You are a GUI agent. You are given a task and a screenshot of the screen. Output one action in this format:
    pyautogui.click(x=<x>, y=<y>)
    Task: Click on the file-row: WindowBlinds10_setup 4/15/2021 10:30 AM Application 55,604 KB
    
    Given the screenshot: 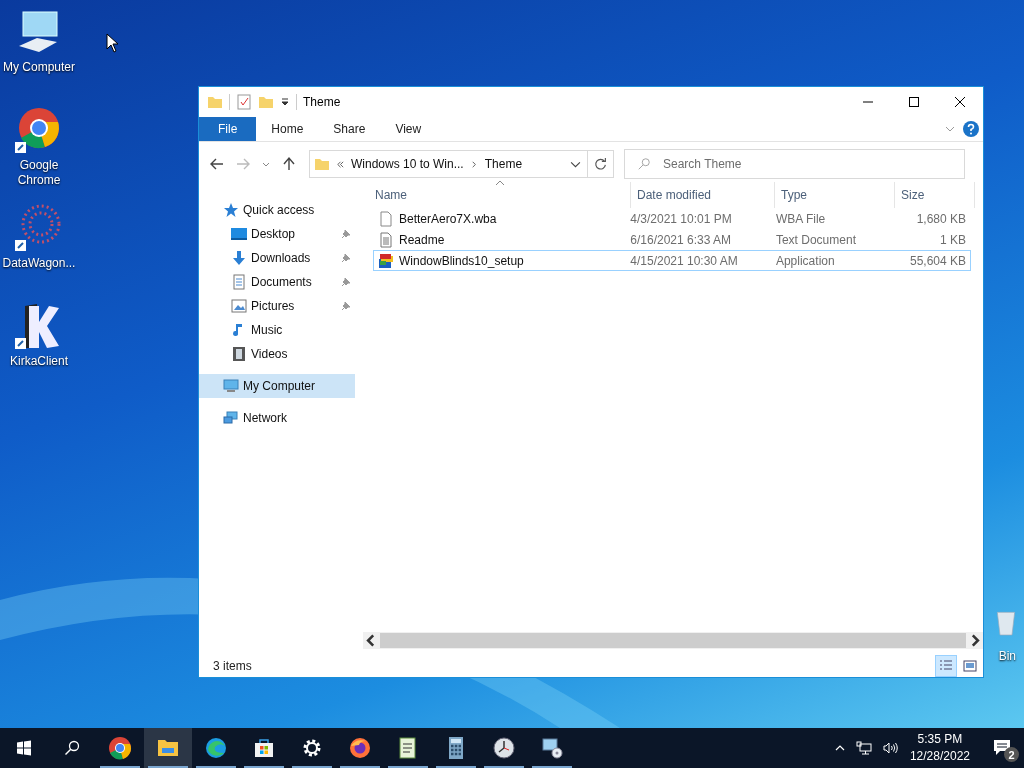 What is the action you would take?
    pyautogui.click(x=672, y=260)
    